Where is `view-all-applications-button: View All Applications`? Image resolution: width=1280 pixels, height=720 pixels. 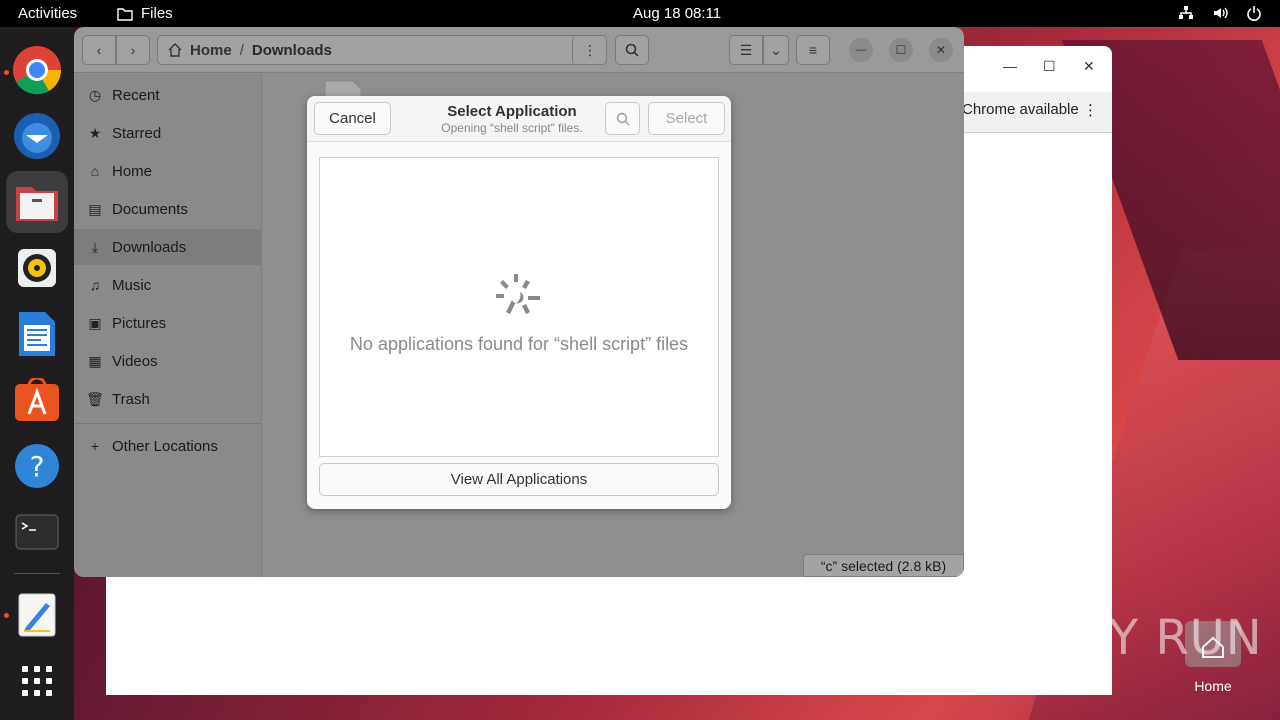
view-all-applications-button: View All Applications is located at coordinates (519, 479).